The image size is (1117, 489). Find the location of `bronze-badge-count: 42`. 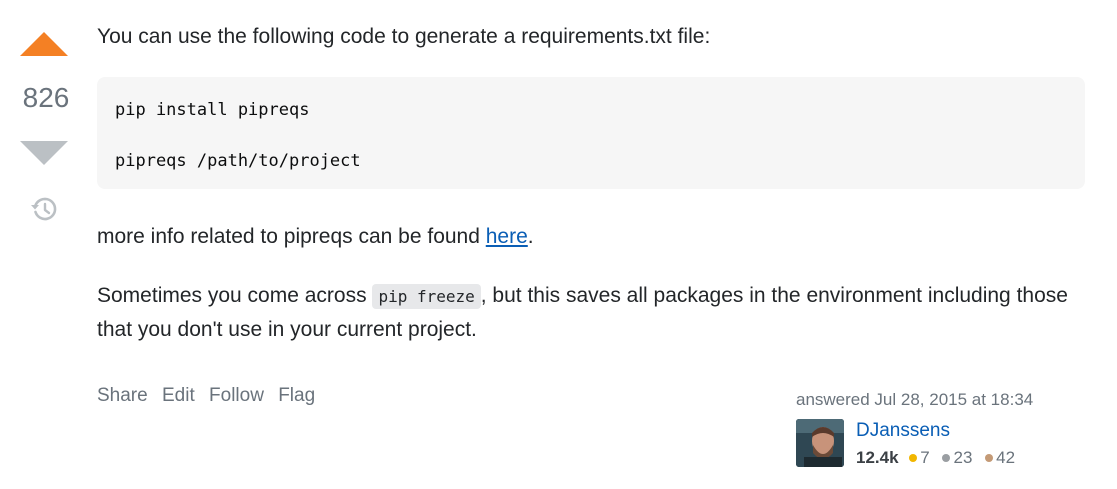

bronze-badge-count: 42 is located at coordinates (1006, 457).